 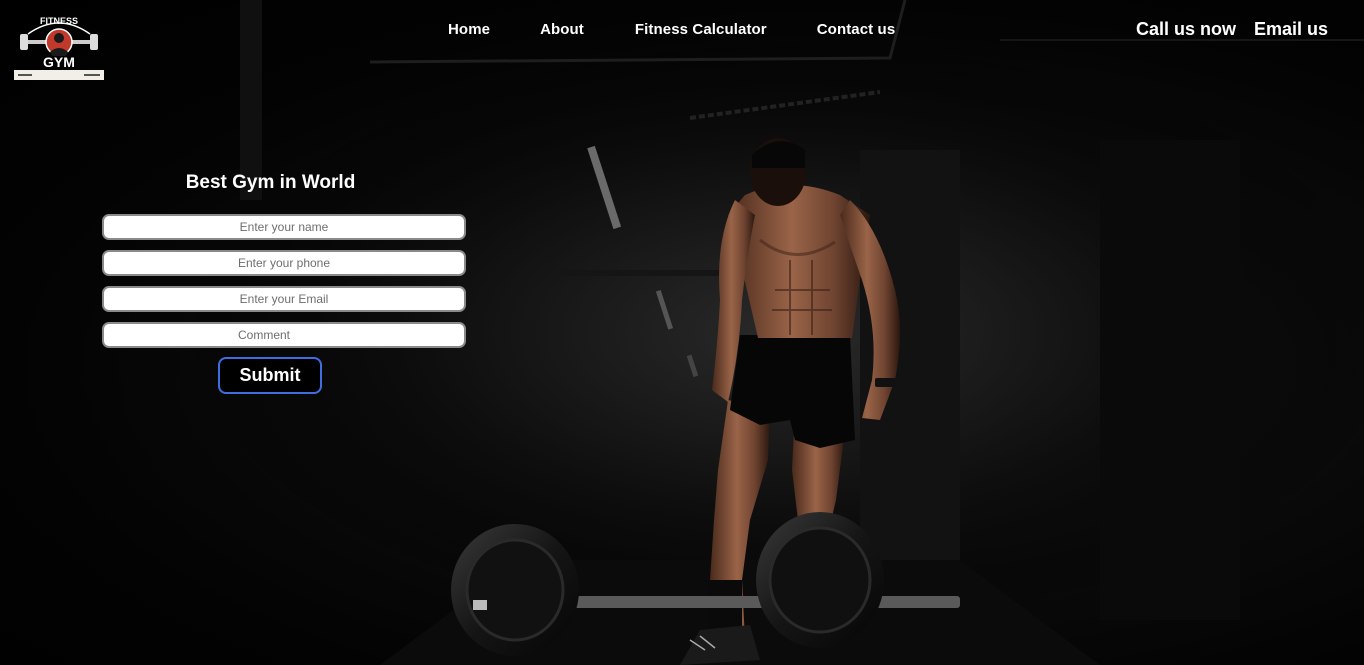 What do you see at coordinates (1186, 29) in the screenshot?
I see `call-us-now-link: Call us now` at bounding box center [1186, 29].